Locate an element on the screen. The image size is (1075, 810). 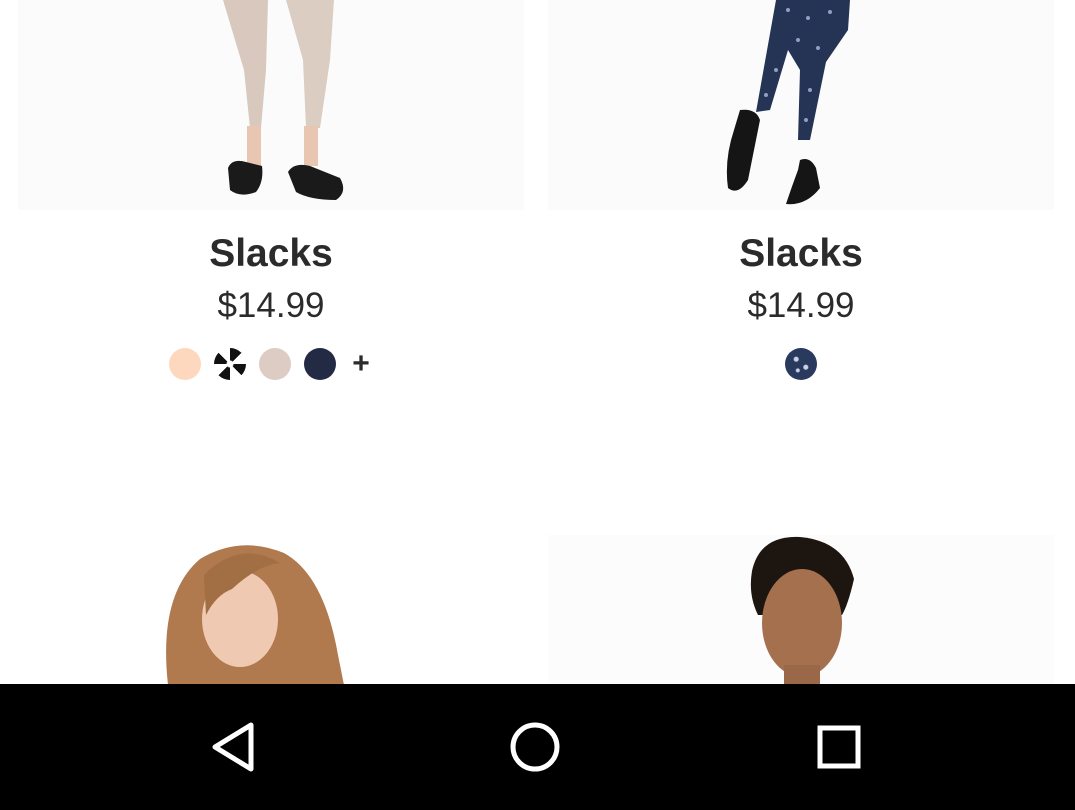
recents-button is located at coordinates (839, 747).